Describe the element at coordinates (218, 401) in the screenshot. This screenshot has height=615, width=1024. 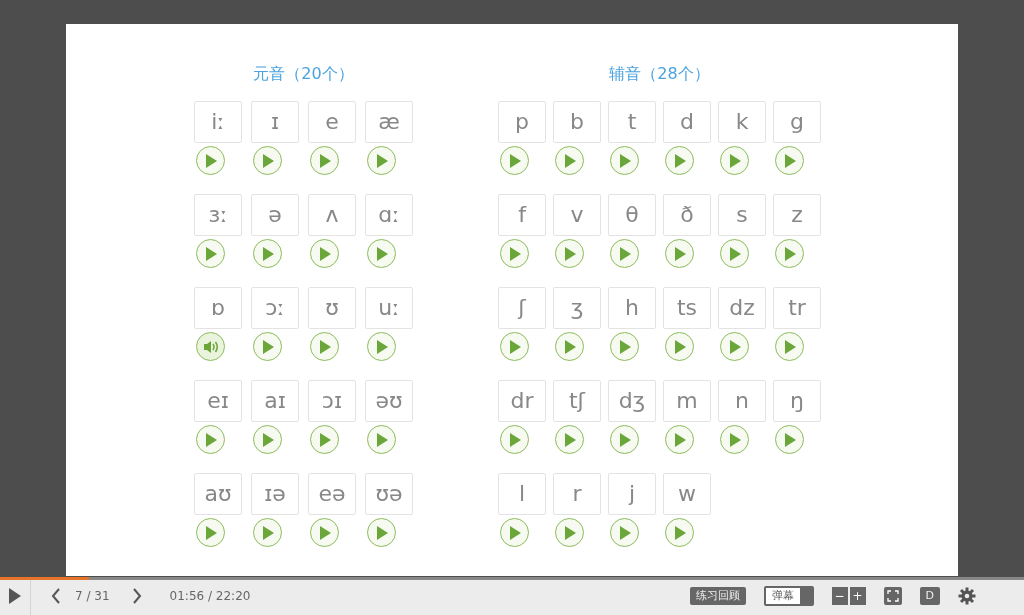
I see `phoneme-card: eɪ` at that location.